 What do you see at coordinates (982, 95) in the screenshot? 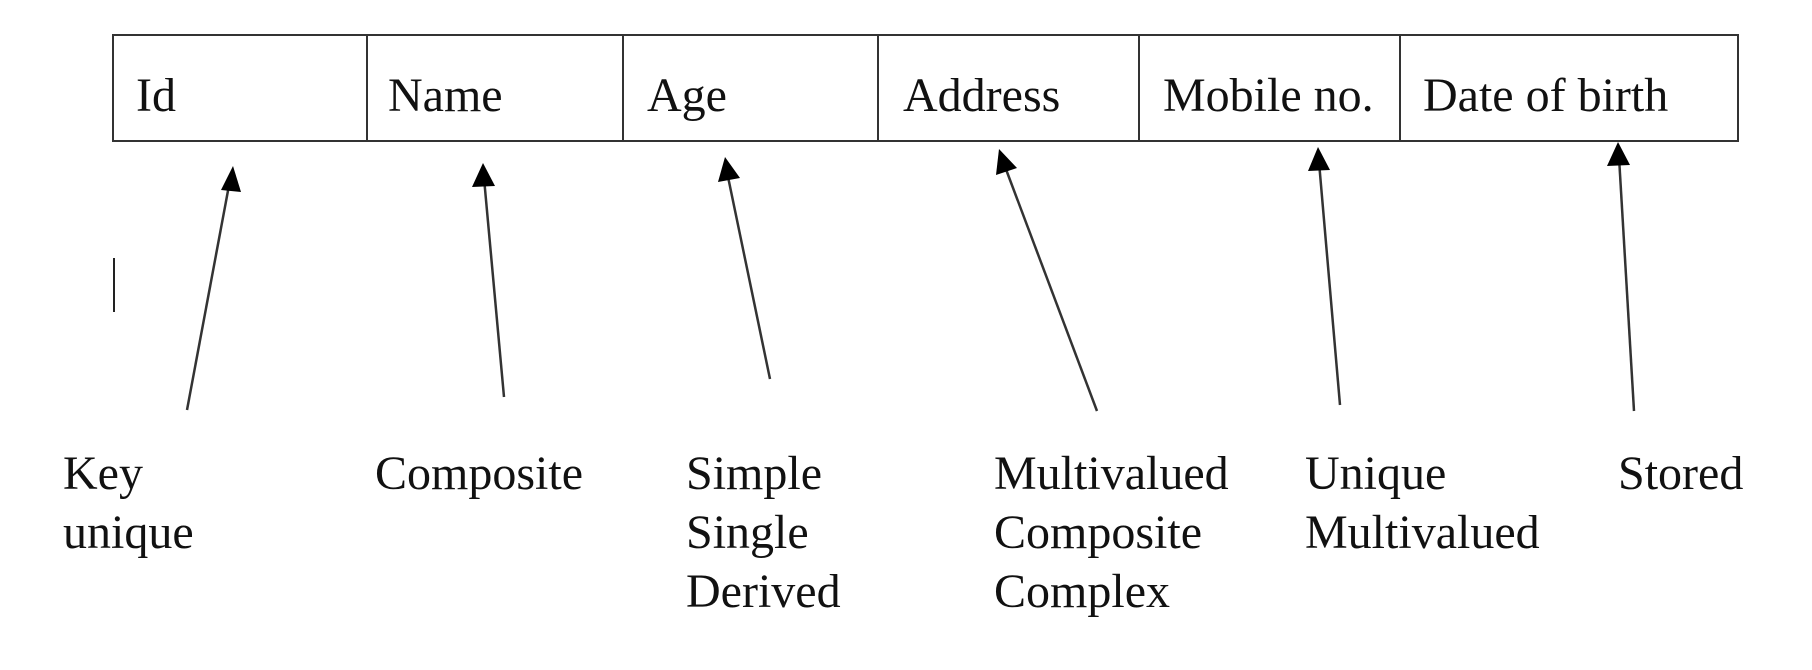
I see `attribute-name: Address` at bounding box center [982, 95].